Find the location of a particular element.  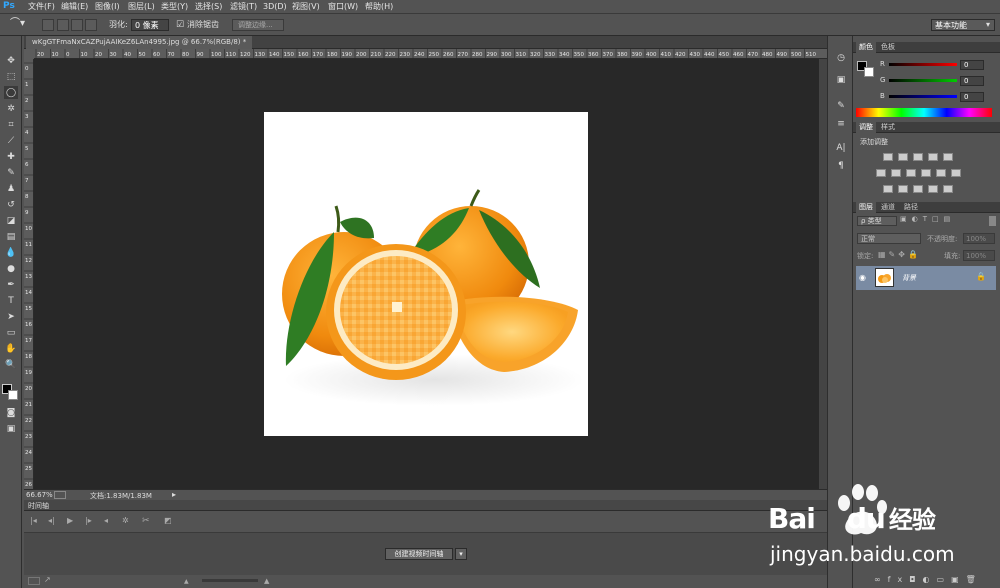

filter-toggle is located at coordinates (992, 221).